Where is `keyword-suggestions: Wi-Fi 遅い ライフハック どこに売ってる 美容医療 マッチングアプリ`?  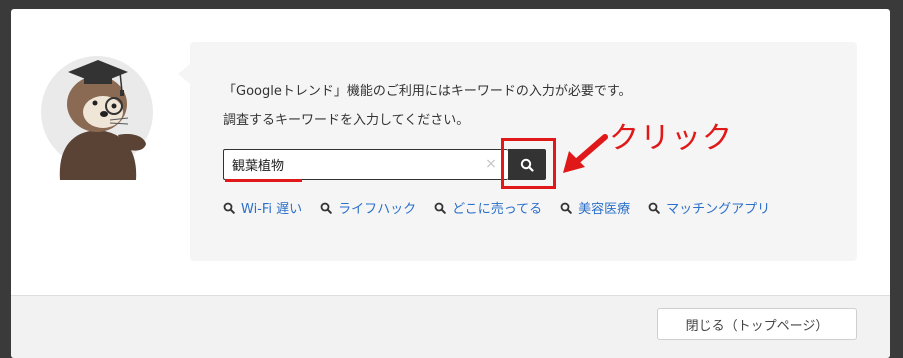 keyword-suggestions: Wi-Fi 遅い ライフハック どこに売ってる 美容医療 マッチングアプリ is located at coordinates (496, 207).